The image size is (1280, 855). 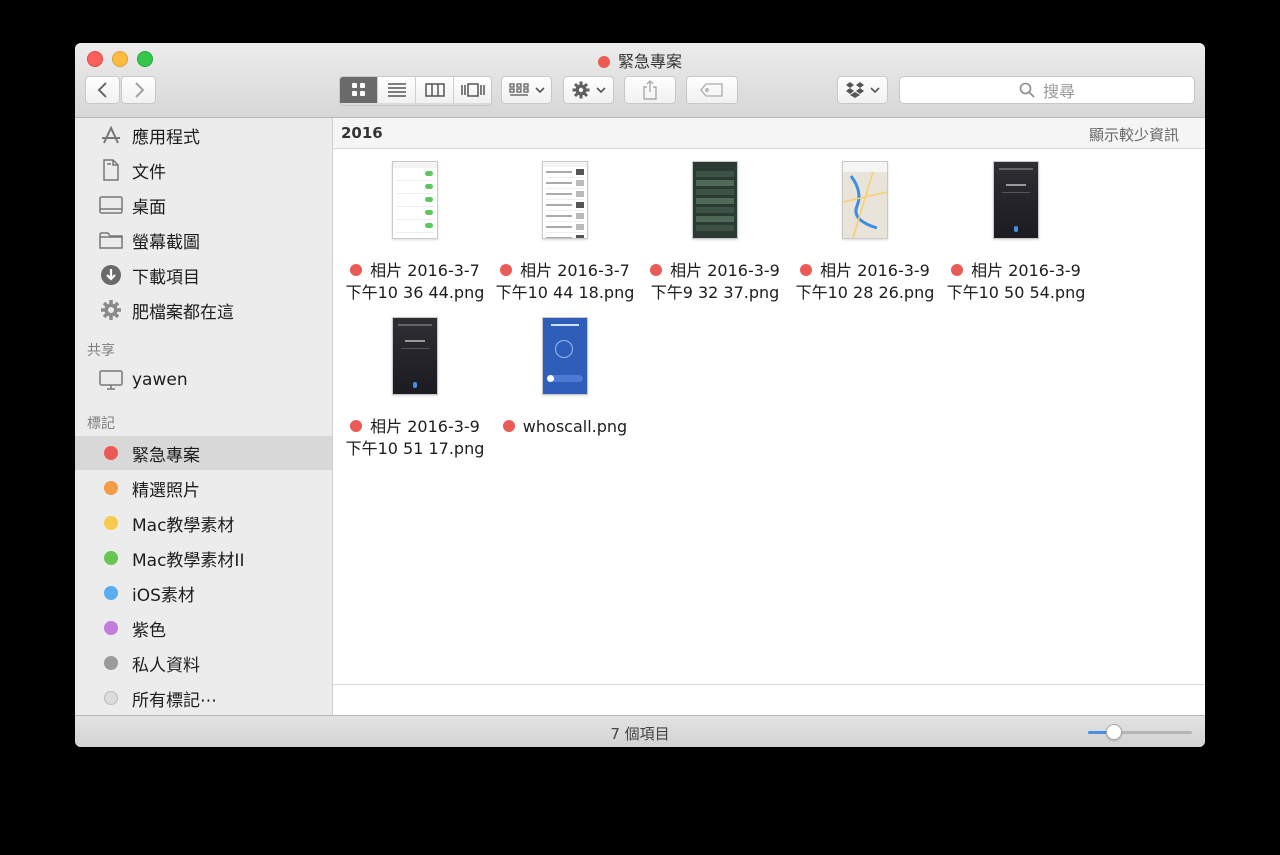 What do you see at coordinates (166, 490) in the screenshot?
I see `sidebar-item-label: 精選照片` at bounding box center [166, 490].